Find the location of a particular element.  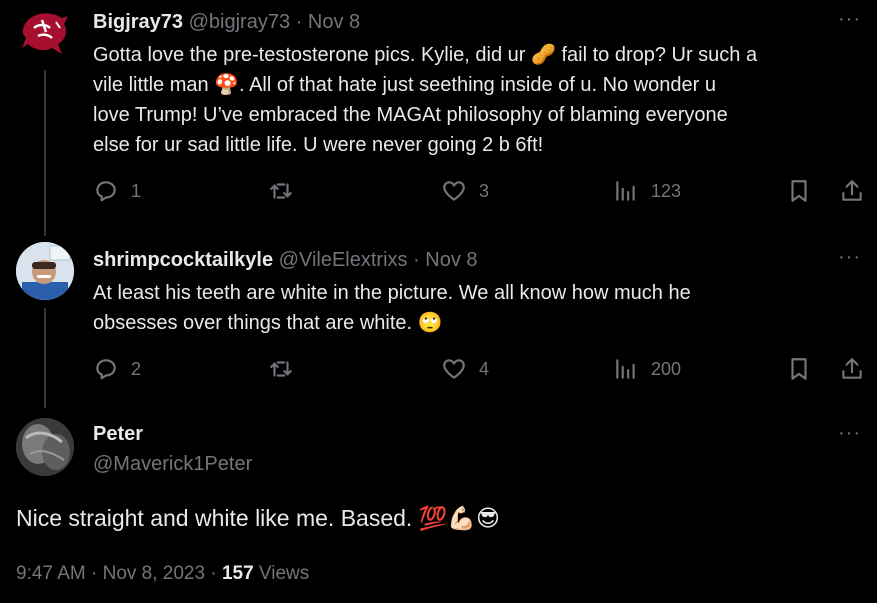

tweet-meta: 9:47 AM · Nov 8, 2023 · 157 Views is located at coordinates (162, 574).